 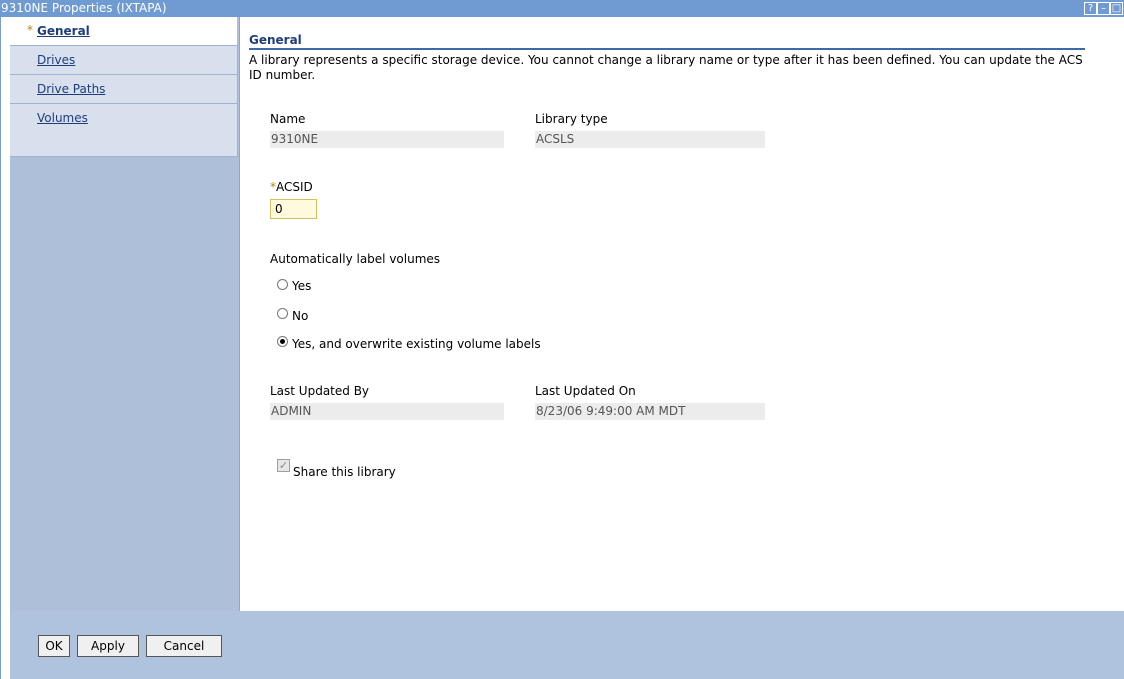 I want to click on required-marker-icon: *, so click(x=30, y=30).